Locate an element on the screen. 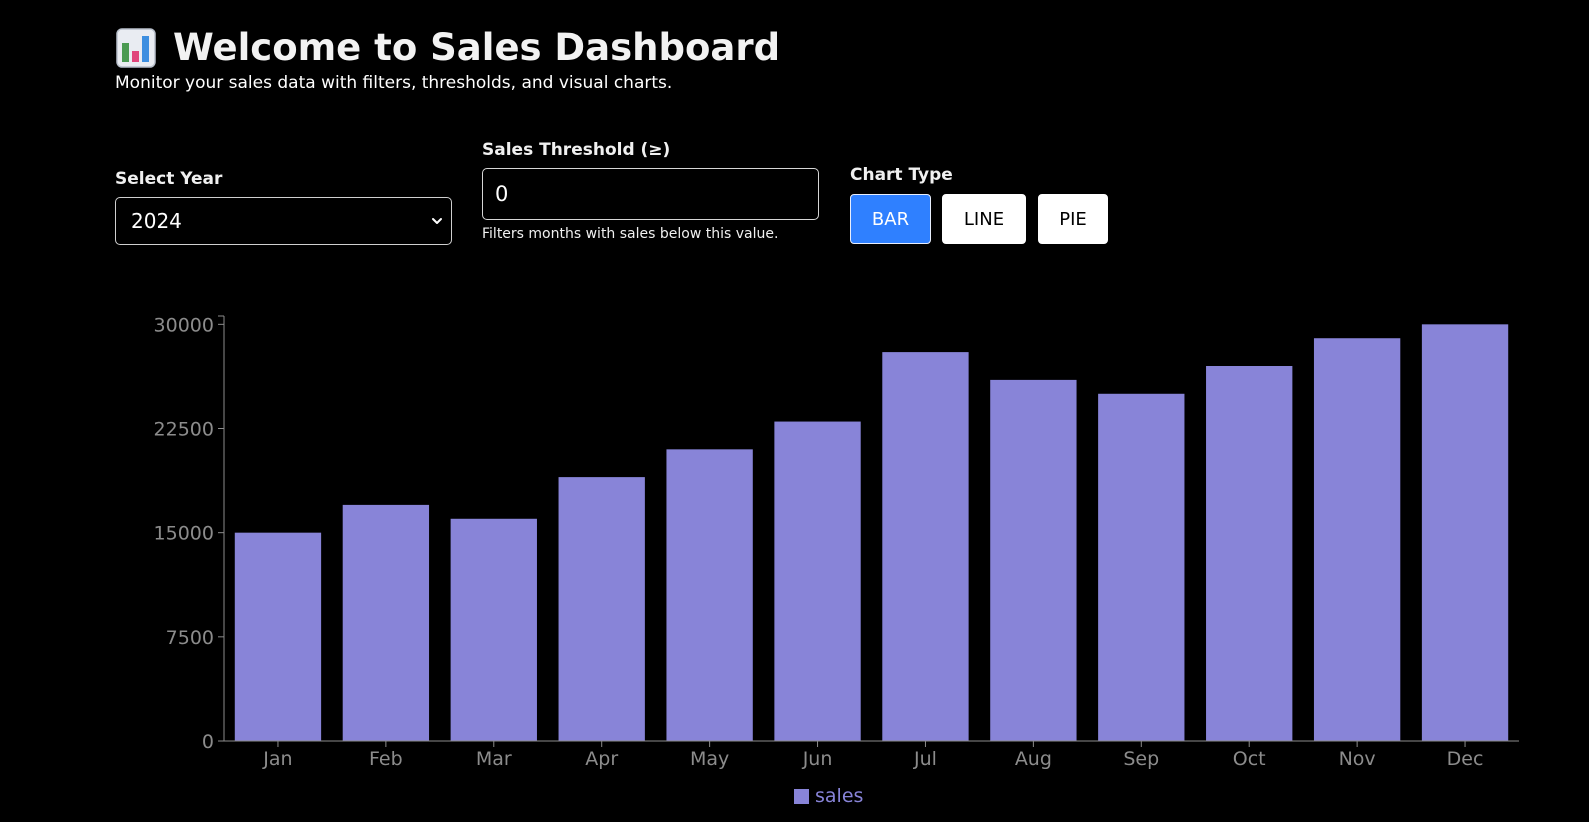 The image size is (1589, 822). x-tick-label: Jan is located at coordinates (277, 759).